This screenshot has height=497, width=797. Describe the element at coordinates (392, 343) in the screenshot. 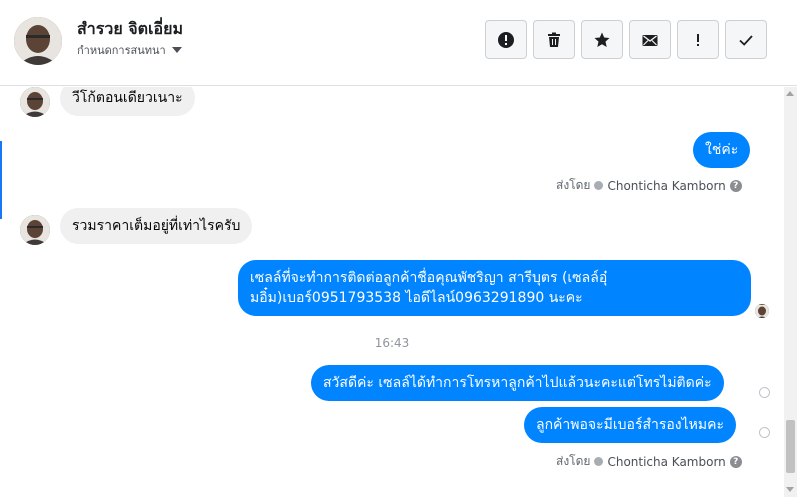

I see `message-timestamp: 16:43` at that location.